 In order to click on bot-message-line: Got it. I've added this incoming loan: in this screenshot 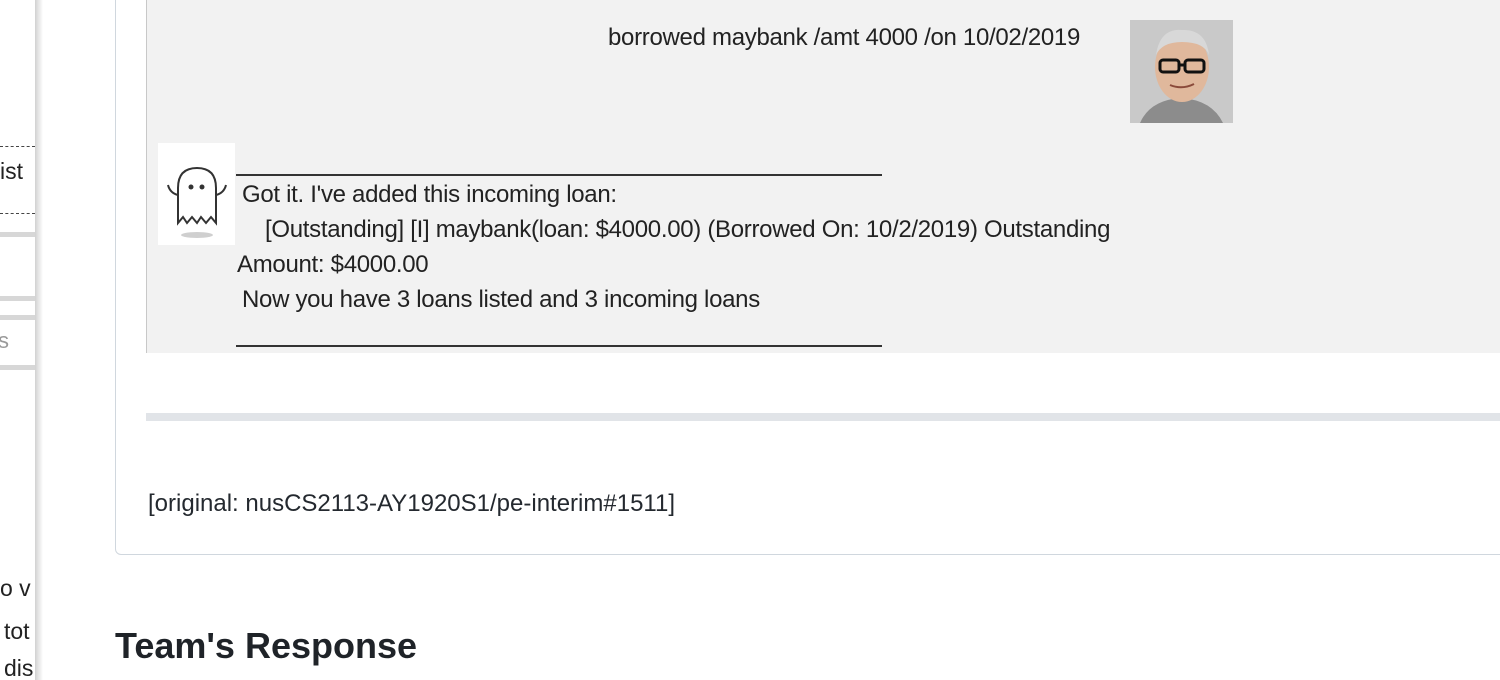, I will do `click(429, 194)`.